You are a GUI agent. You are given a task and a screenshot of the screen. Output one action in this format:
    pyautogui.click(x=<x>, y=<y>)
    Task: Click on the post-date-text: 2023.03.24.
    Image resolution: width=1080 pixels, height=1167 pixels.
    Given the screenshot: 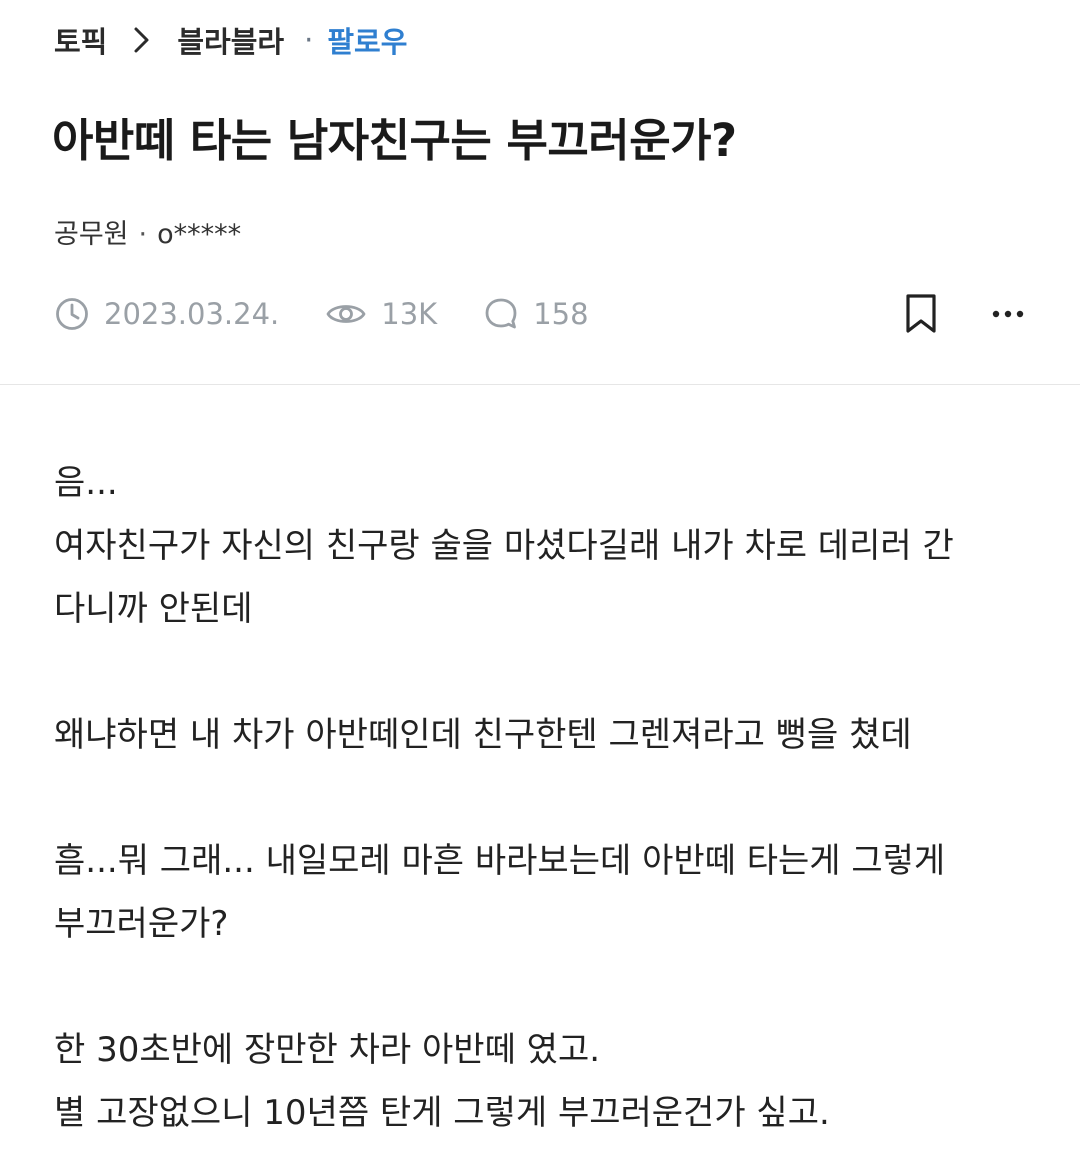 What is the action you would take?
    pyautogui.click(x=192, y=314)
    